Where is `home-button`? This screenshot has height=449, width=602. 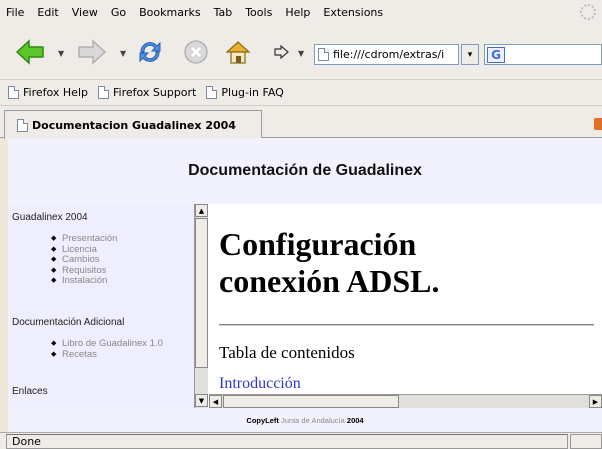 home-button is located at coordinates (238, 52).